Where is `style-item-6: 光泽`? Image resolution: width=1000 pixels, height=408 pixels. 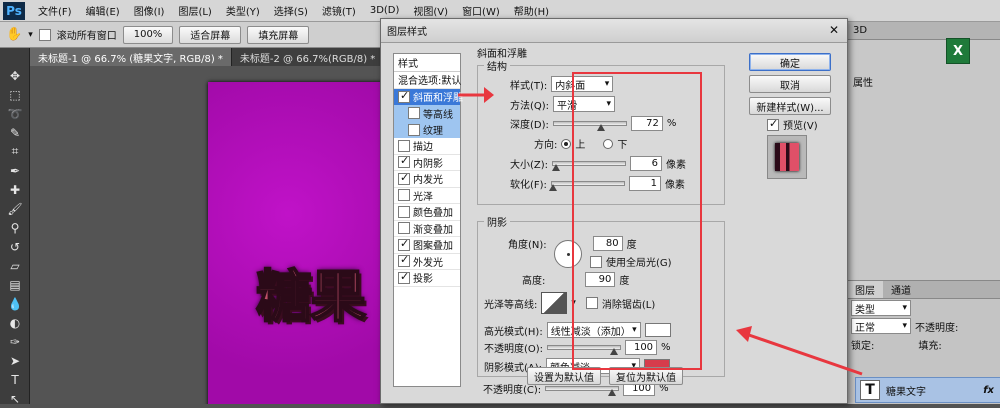
style-item-6: 光泽 is located at coordinates (427, 196).